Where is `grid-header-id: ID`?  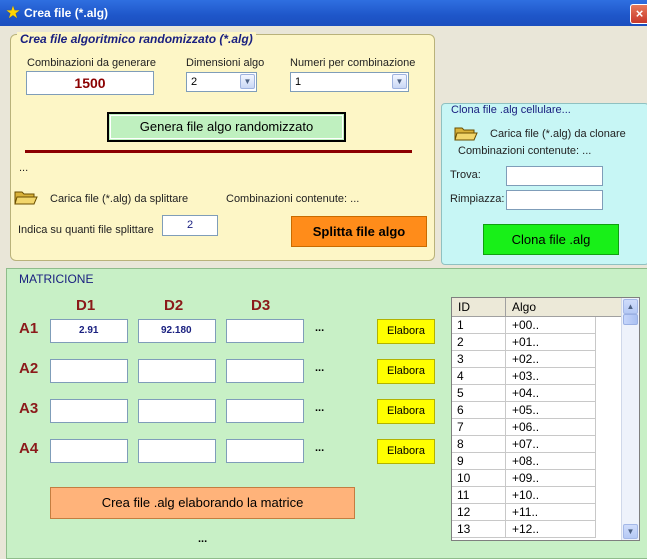 grid-header-id: ID is located at coordinates (479, 307).